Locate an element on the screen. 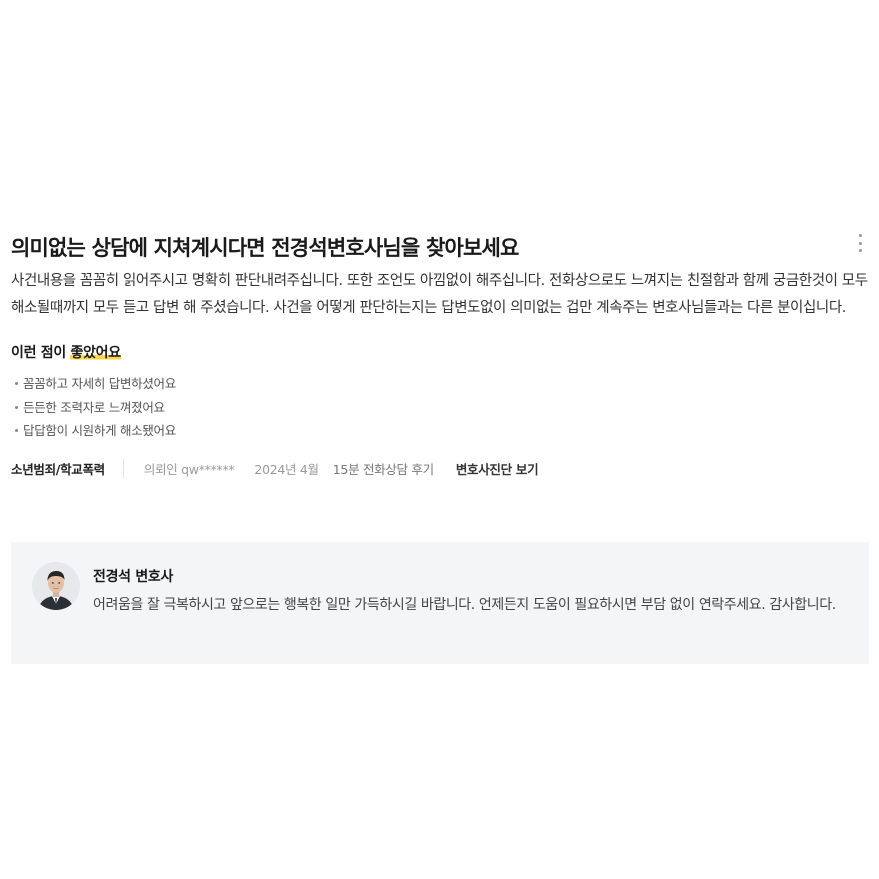 The width and height of the screenshot is (879, 879). review-header: 의미없는 상담에 지쳐계시다면 전경석변호사님을 찾아보세요 is located at coordinates (440, 248).